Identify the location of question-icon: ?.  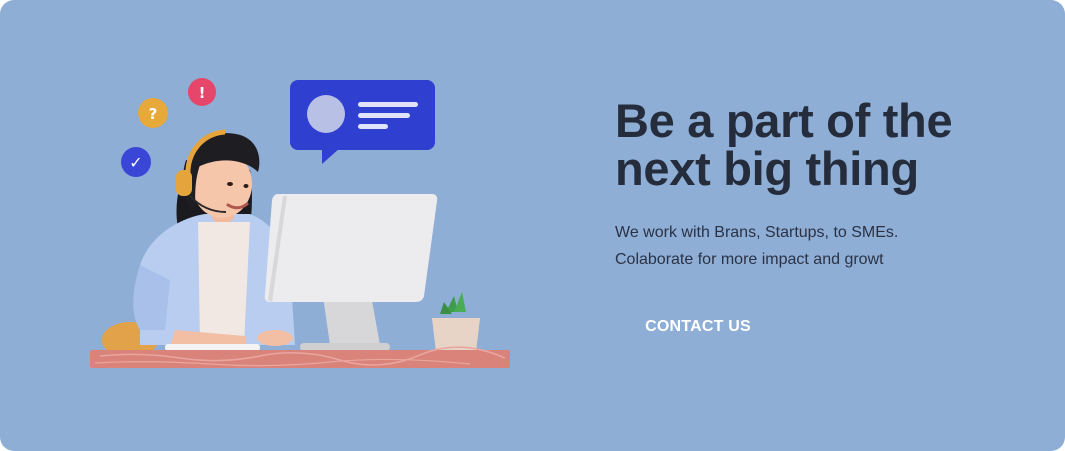
(153, 113).